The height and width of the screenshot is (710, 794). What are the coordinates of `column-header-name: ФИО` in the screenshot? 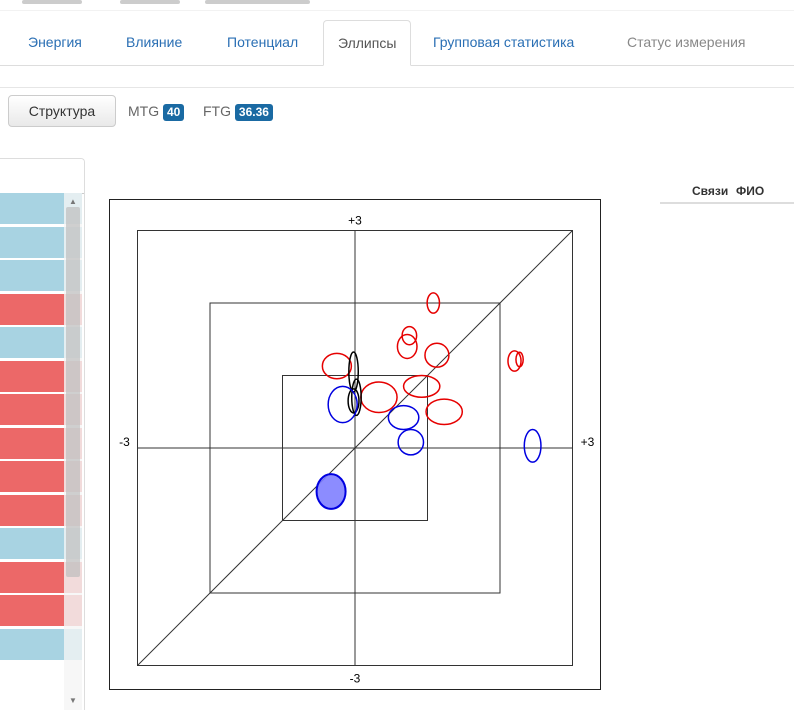 It's located at (750, 191).